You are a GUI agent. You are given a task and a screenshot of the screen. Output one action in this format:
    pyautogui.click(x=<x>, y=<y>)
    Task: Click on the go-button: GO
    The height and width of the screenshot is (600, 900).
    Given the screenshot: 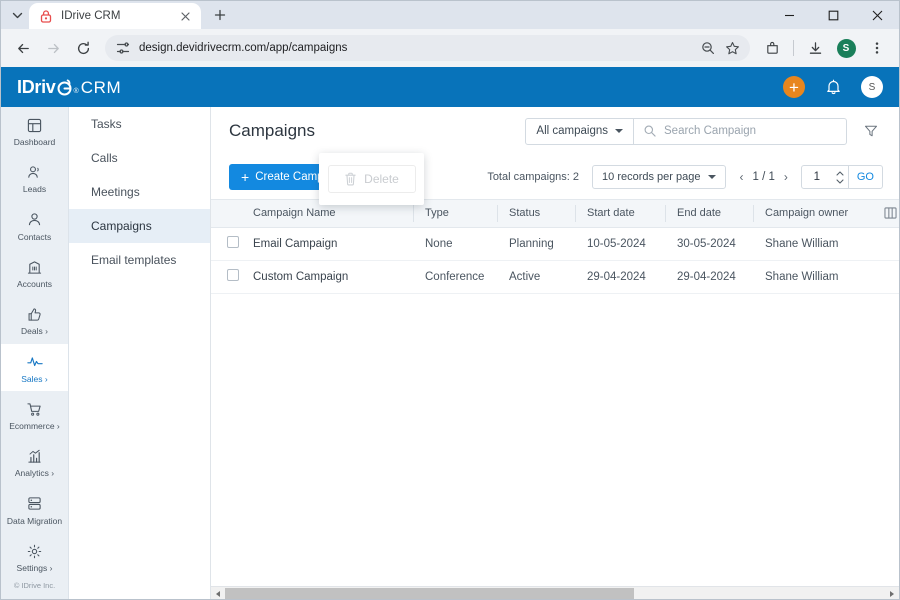 What is the action you would take?
    pyautogui.click(x=864, y=177)
    